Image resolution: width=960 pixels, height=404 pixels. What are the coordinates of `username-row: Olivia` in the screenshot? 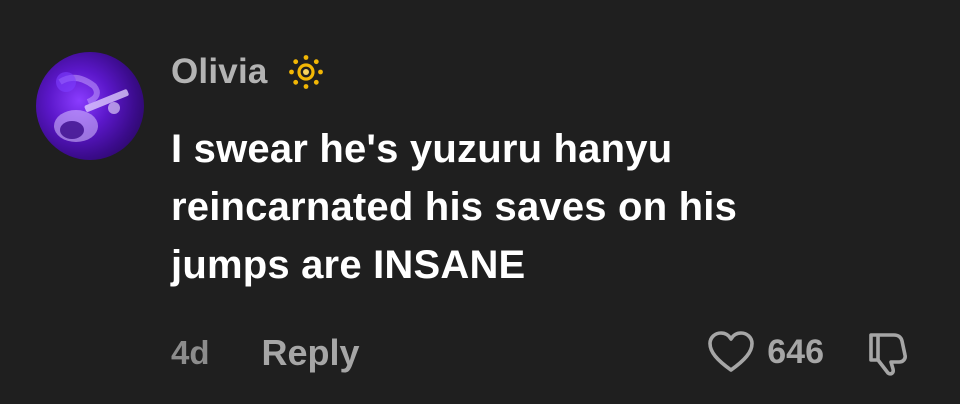 It's located at (247, 72).